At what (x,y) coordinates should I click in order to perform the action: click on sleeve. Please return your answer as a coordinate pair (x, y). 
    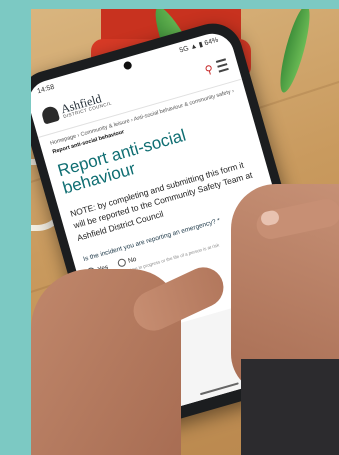
    Looking at the image, I should click on (290, 407).